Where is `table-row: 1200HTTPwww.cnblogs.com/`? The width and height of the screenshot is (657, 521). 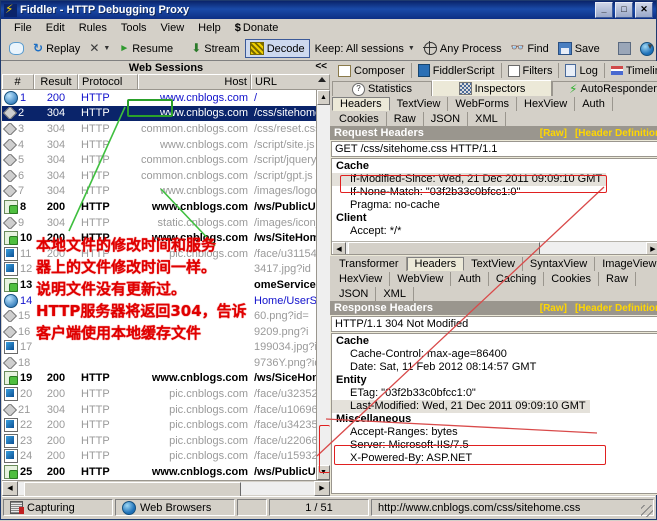
table-row: 1200HTTPwww.cnblogs.com/ is located at coordinates (166, 98).